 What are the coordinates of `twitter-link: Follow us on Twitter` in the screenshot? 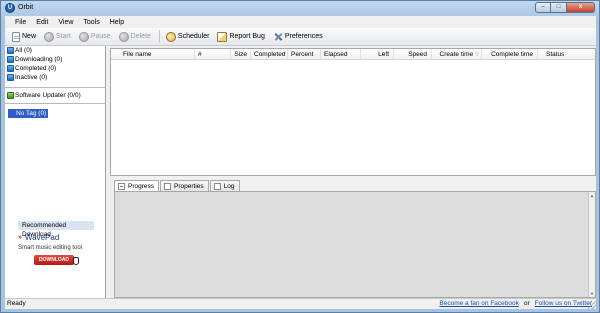 It's located at (563, 304).